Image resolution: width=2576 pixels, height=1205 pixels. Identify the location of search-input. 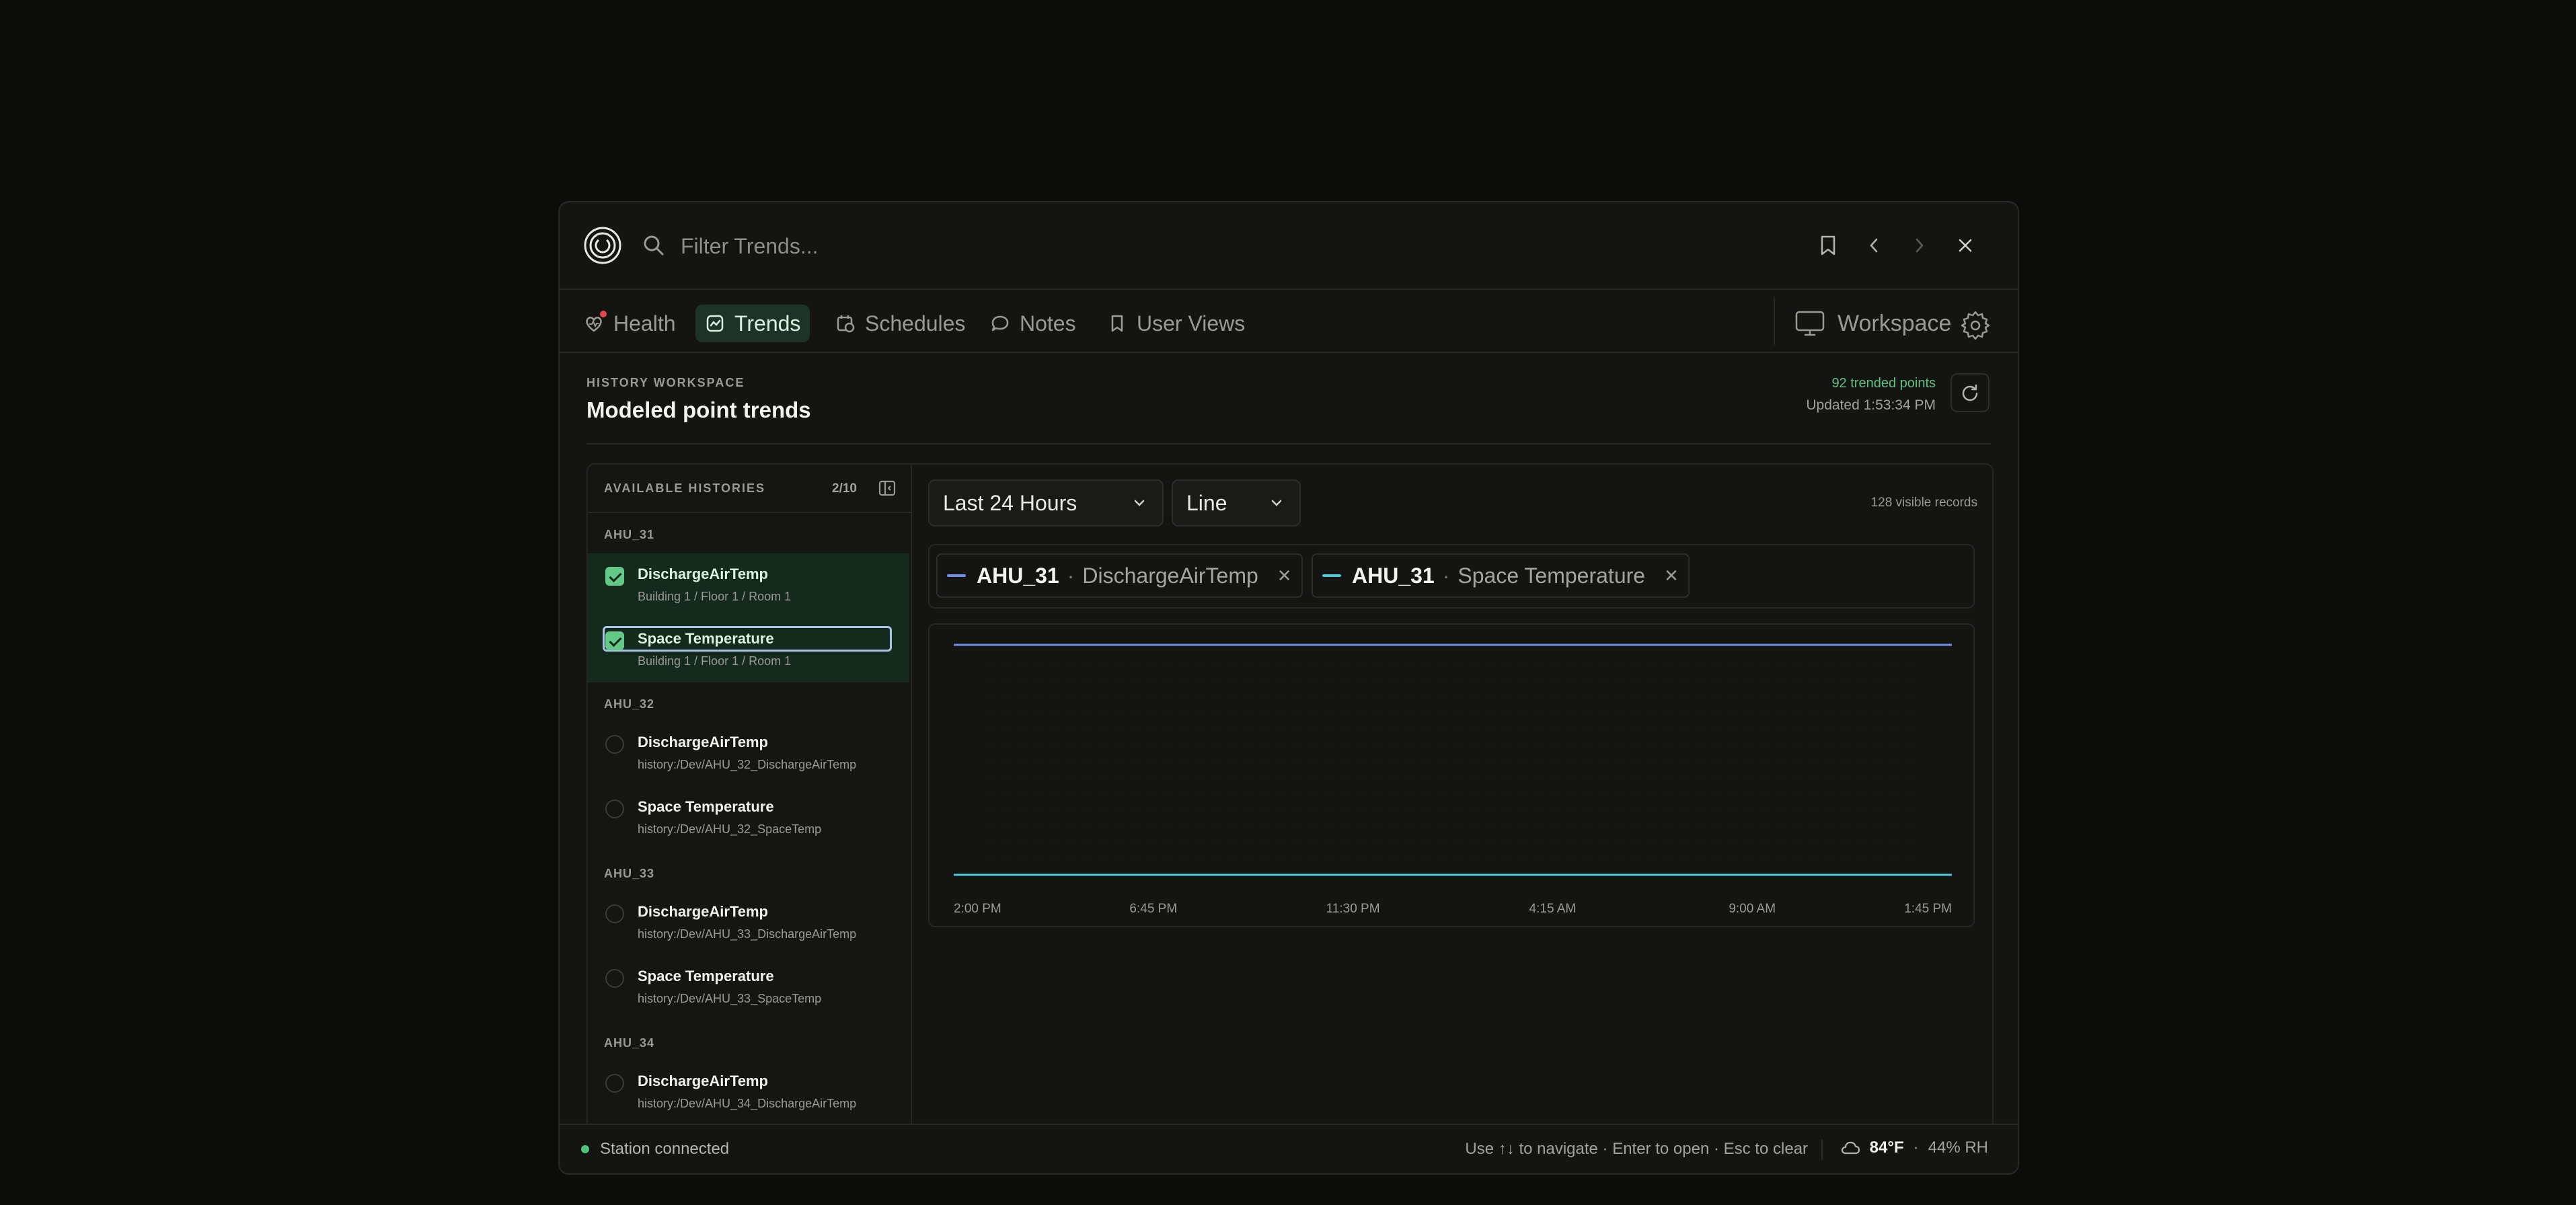
(1185, 246).